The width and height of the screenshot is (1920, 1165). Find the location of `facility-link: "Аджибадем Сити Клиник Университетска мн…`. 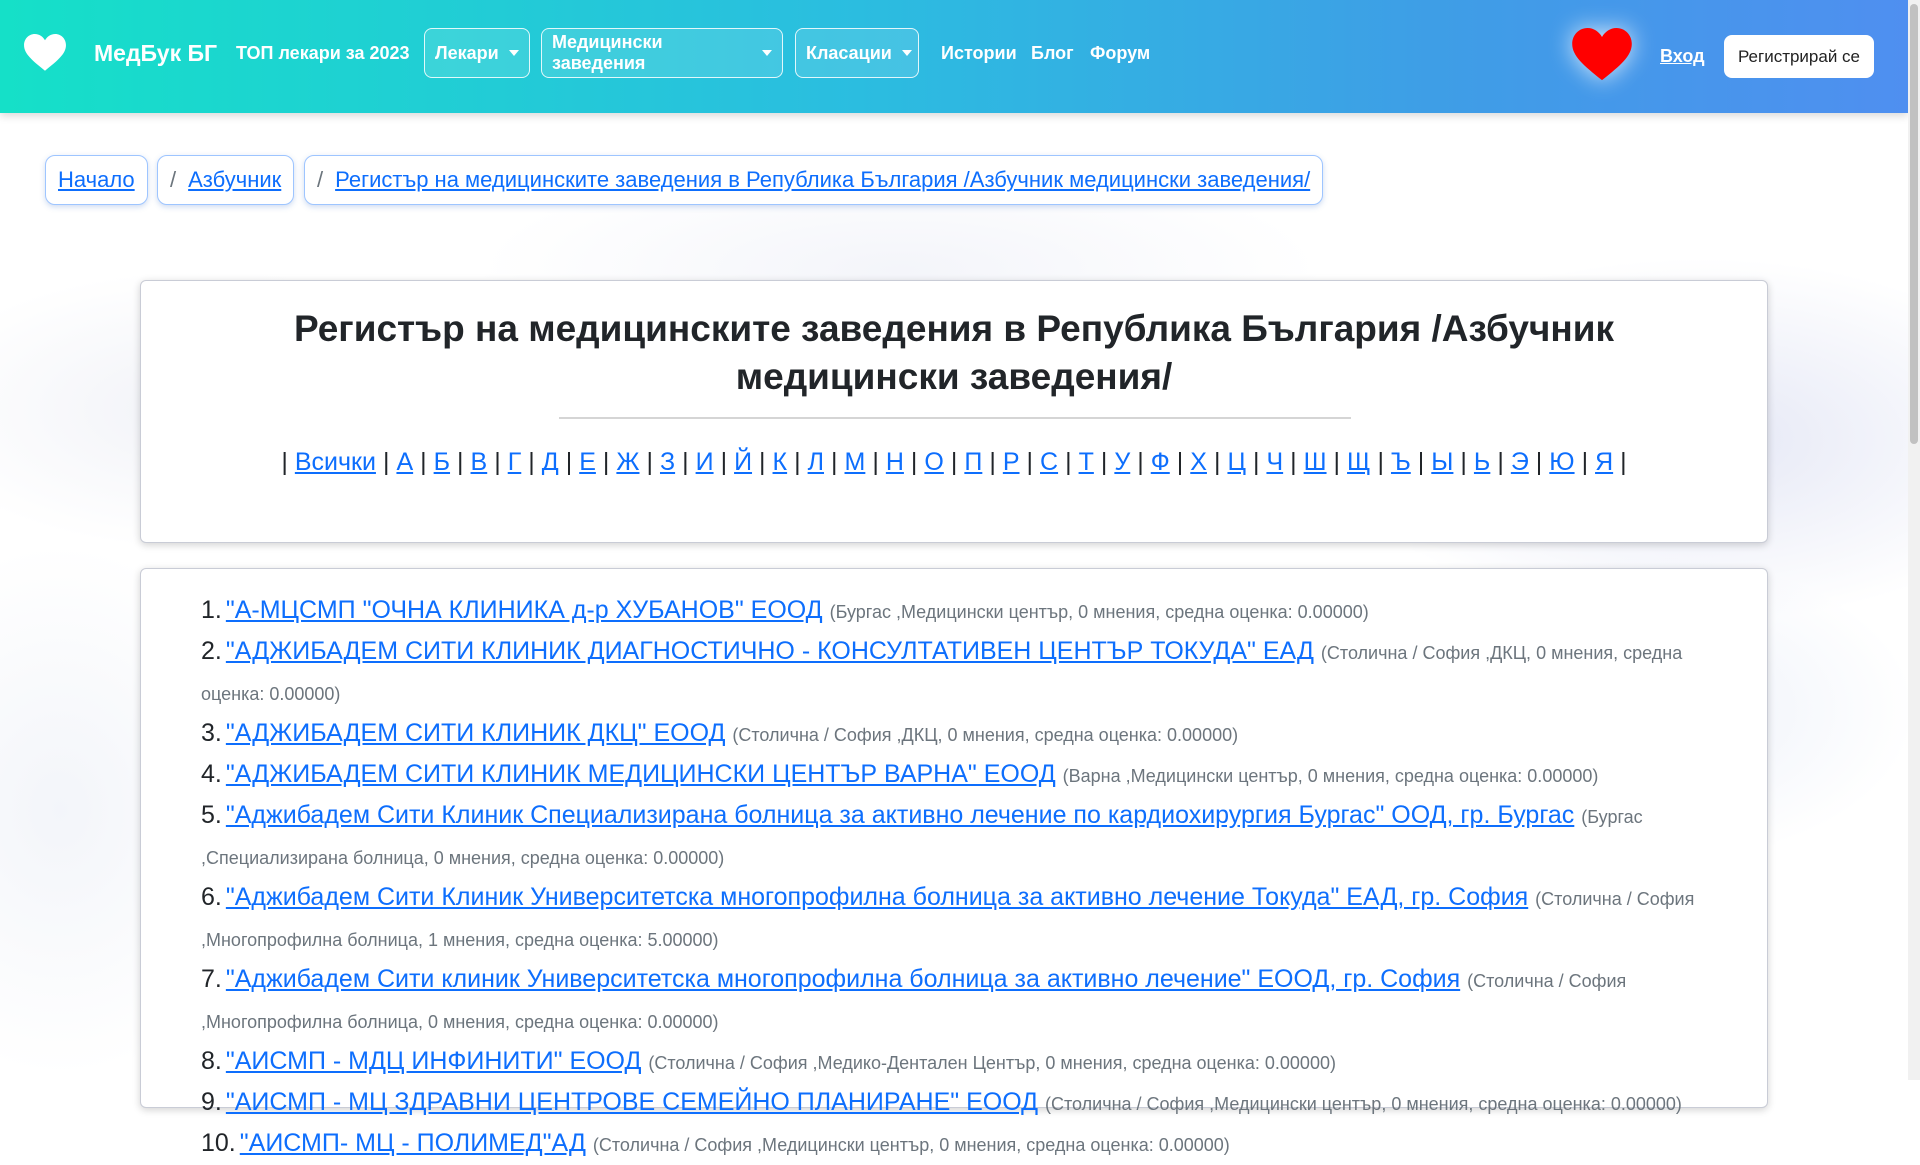

facility-link: "Аджибадем Сити Клиник Университетска мн… is located at coordinates (877, 897).